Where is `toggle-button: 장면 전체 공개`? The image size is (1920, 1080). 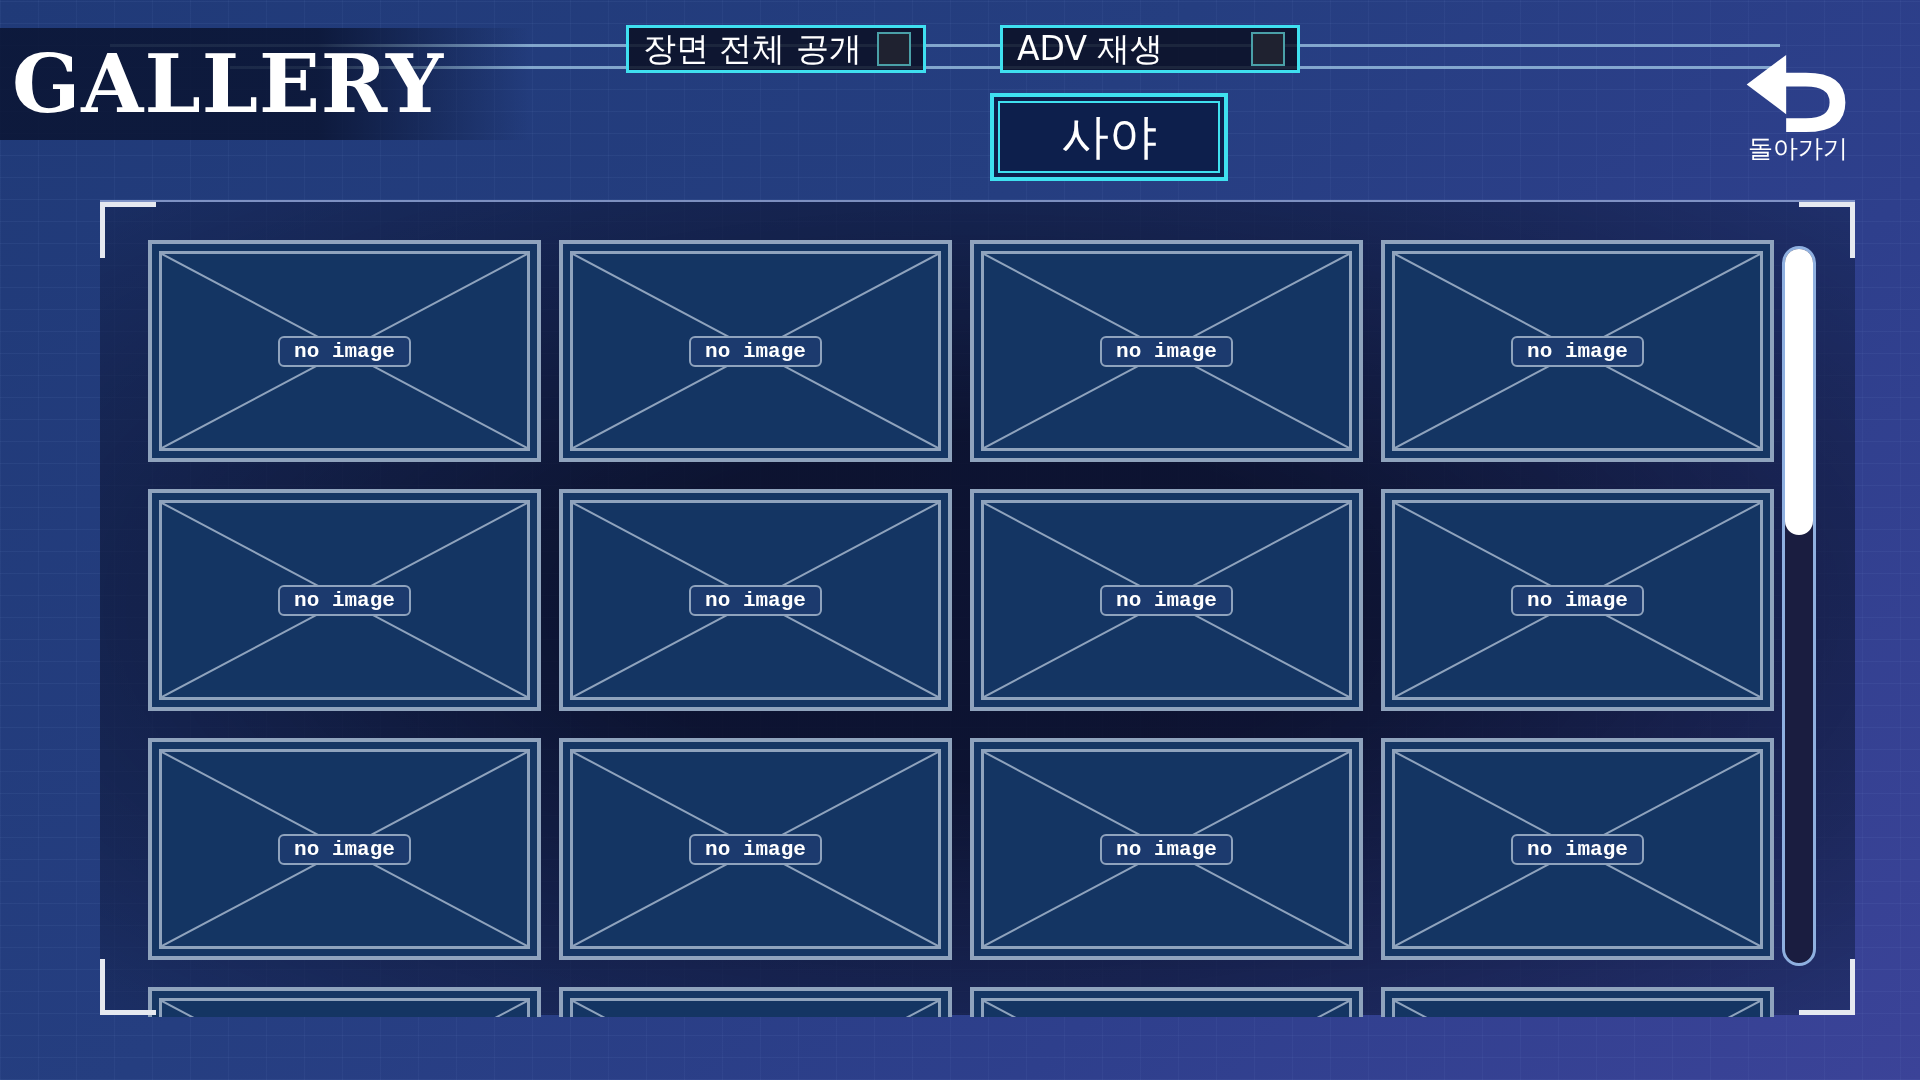 toggle-button: 장면 전체 공개 is located at coordinates (776, 49).